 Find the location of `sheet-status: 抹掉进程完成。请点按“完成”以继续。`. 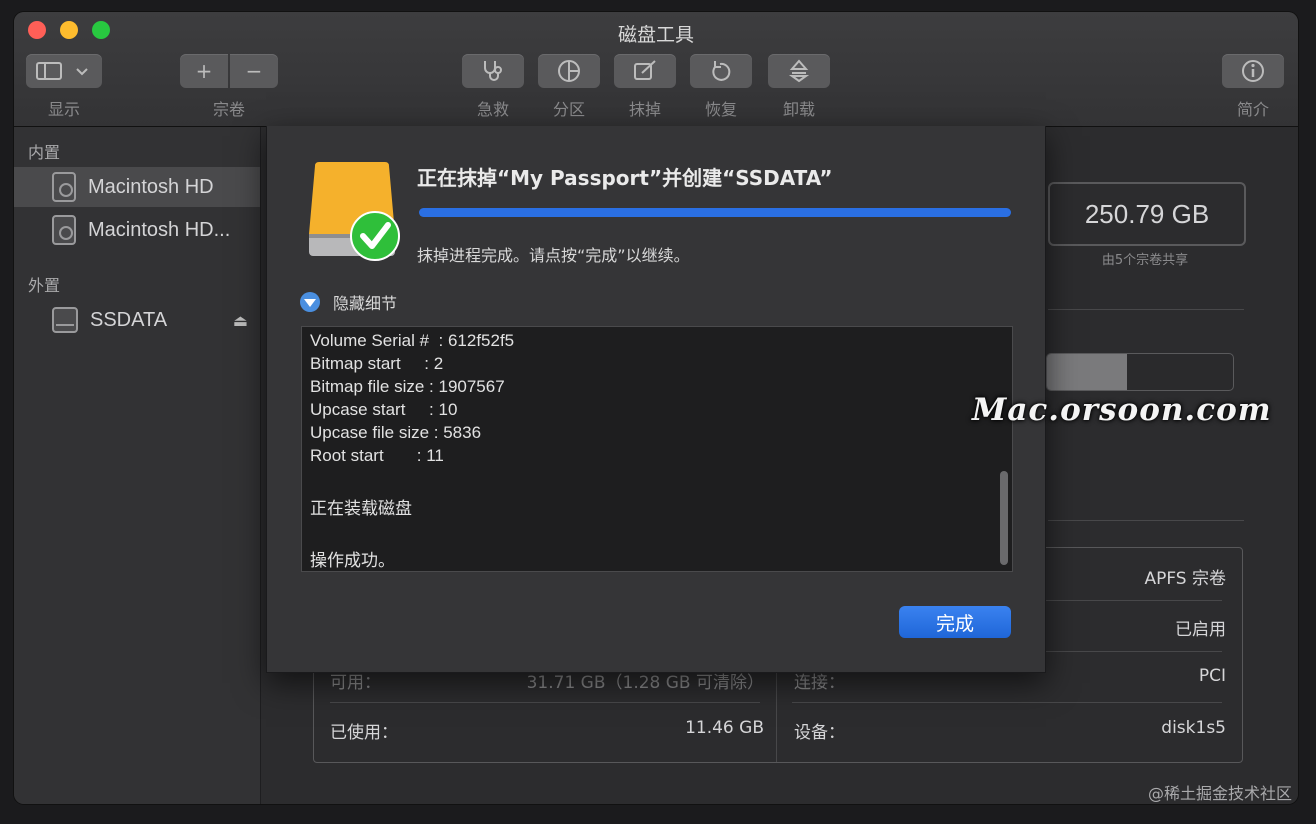

sheet-status: 抹掉进程完成。请点按“完成”以继续。 is located at coordinates (553, 255).